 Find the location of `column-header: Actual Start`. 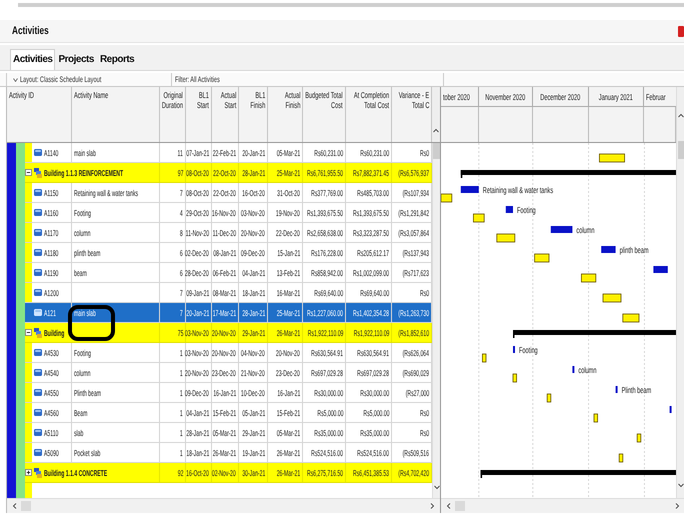

column-header: Actual Start is located at coordinates (225, 100).